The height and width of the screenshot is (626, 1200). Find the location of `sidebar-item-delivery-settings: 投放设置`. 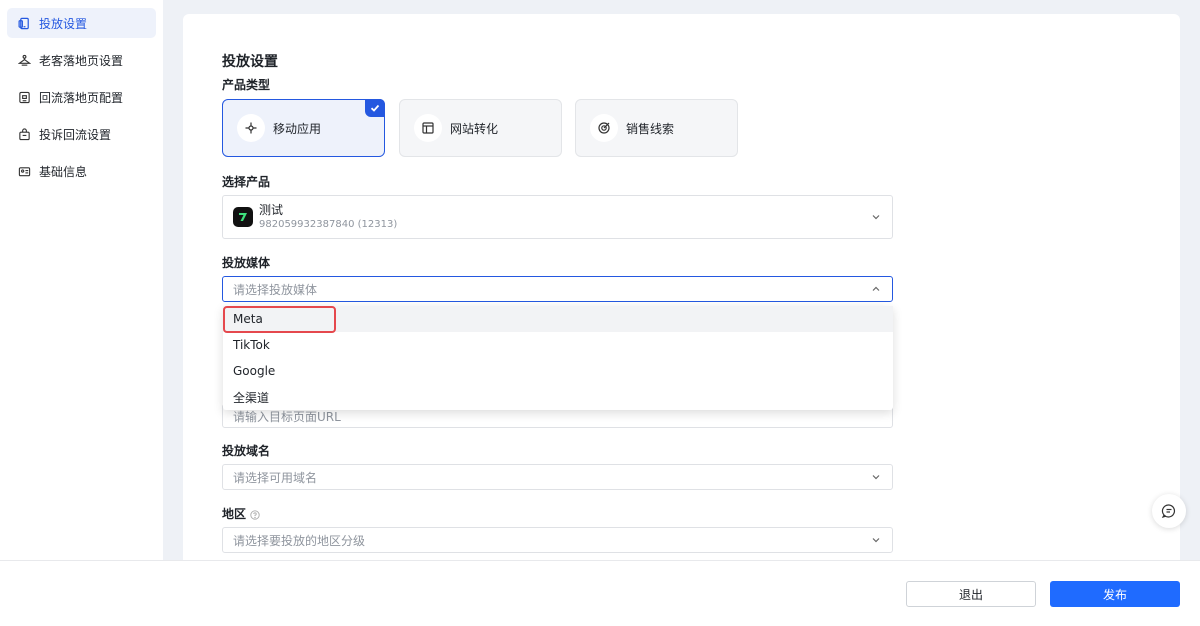

sidebar-item-delivery-settings: 投放设置 is located at coordinates (81, 23).